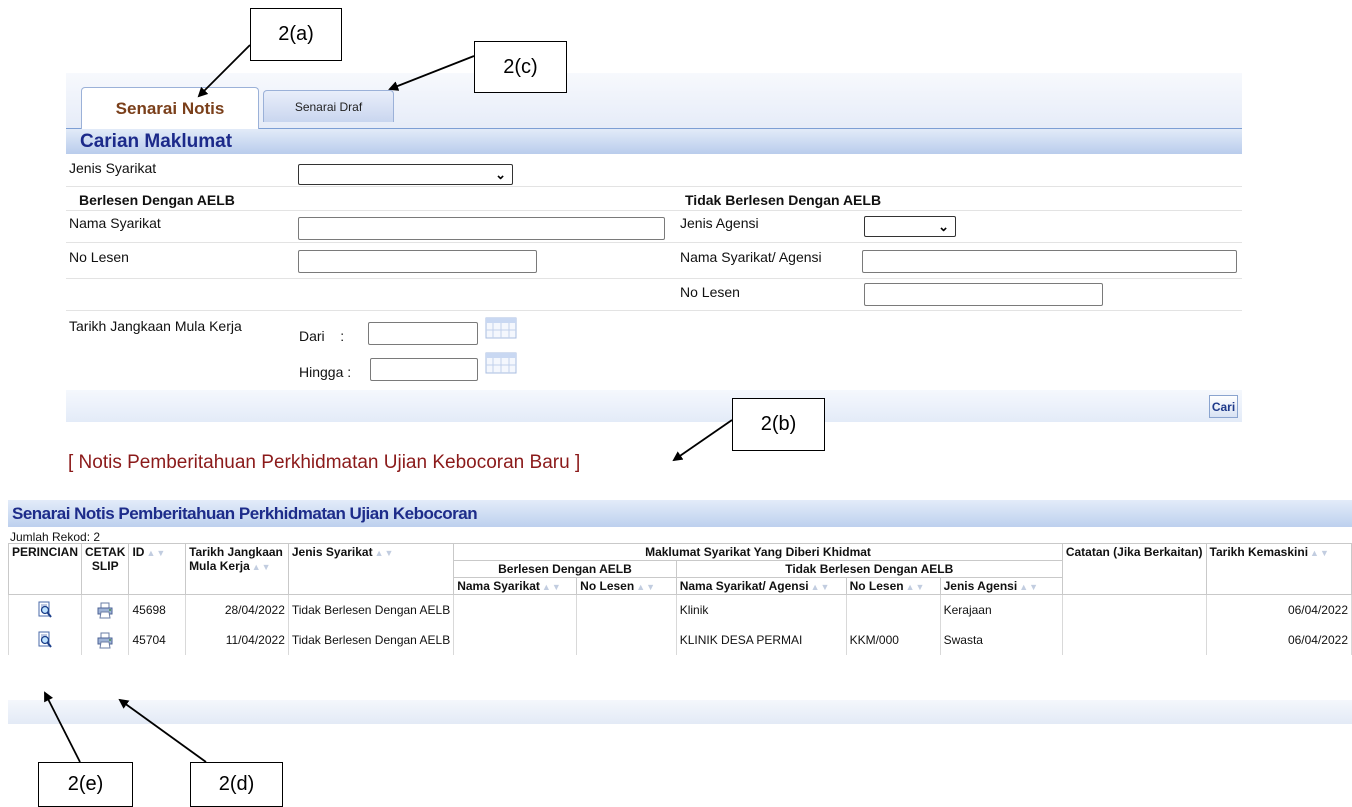  What do you see at coordinates (105, 569) in the screenshot?
I see `col-cetak-slip: CETAK SLIP` at bounding box center [105, 569].